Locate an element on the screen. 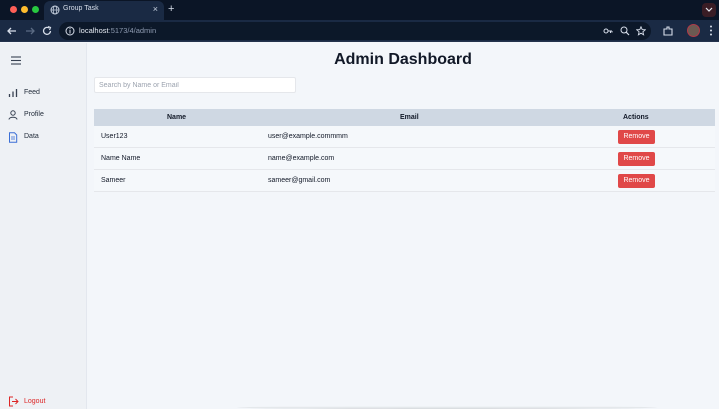 This screenshot has height=409, width=719. table-header: Name Email Actions is located at coordinates (404, 117).